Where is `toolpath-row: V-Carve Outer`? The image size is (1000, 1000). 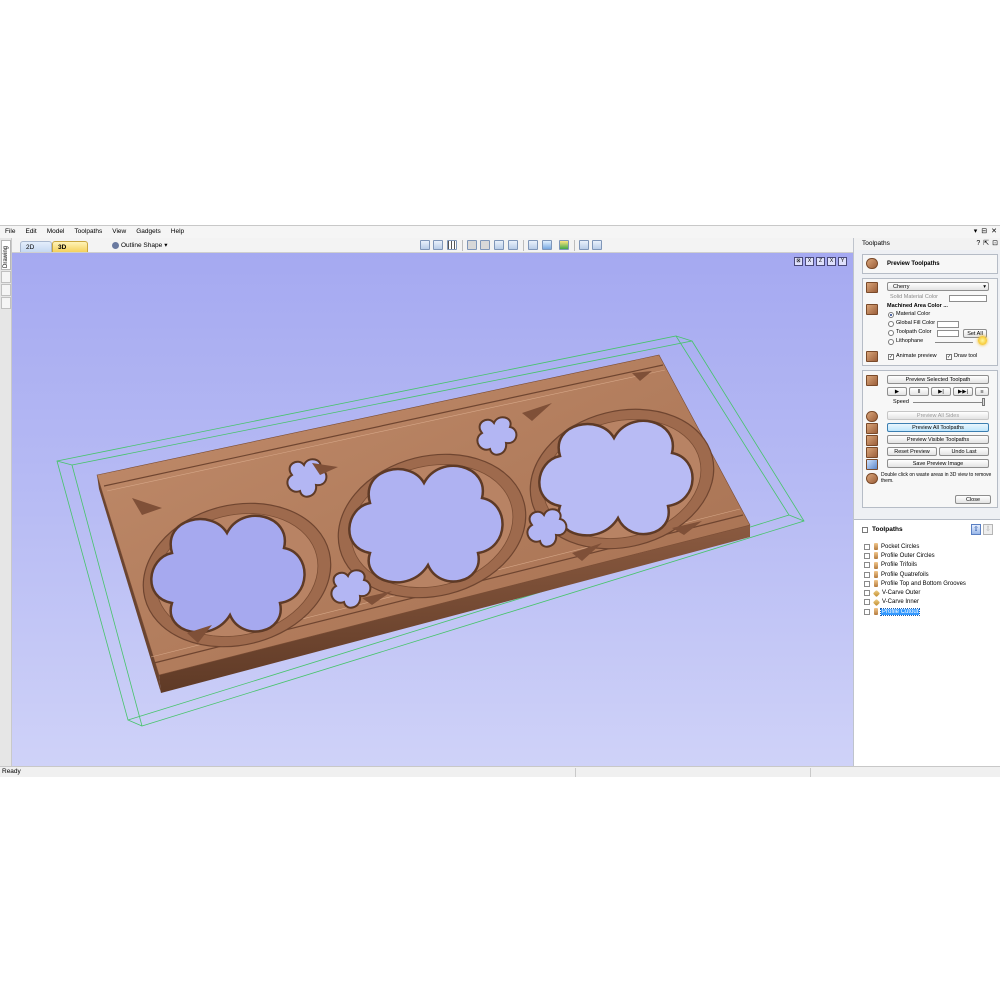 toolpath-row: V-Carve Outer is located at coordinates (931, 592).